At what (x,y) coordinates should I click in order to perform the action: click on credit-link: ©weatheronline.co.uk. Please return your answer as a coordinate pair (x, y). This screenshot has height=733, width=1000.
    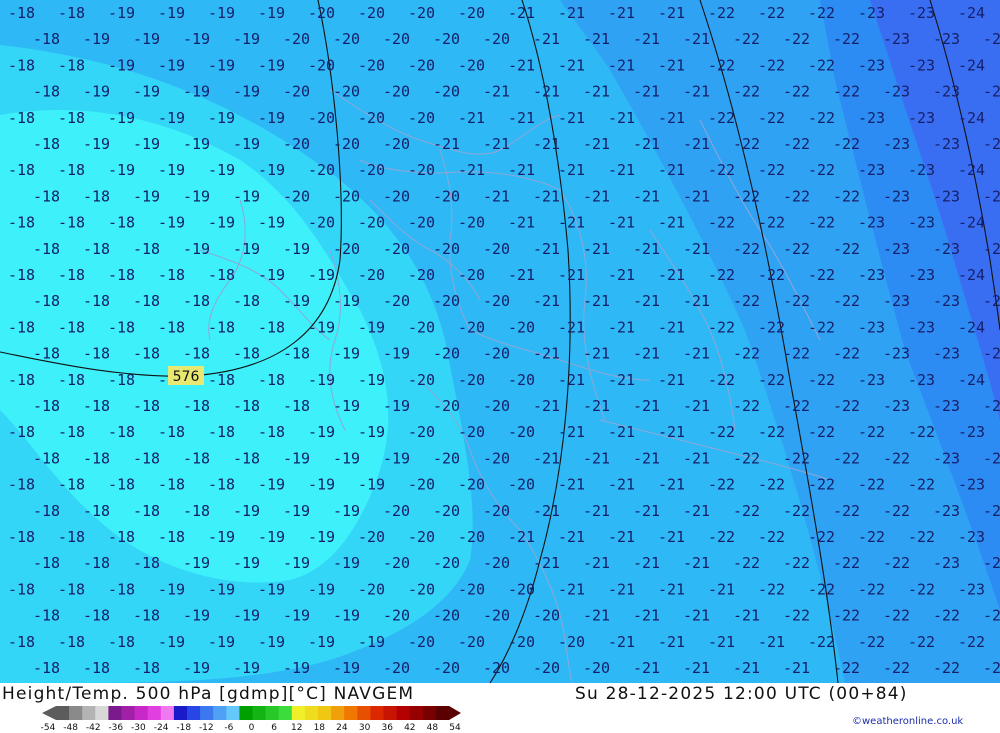
    Looking at the image, I should click on (907, 721).